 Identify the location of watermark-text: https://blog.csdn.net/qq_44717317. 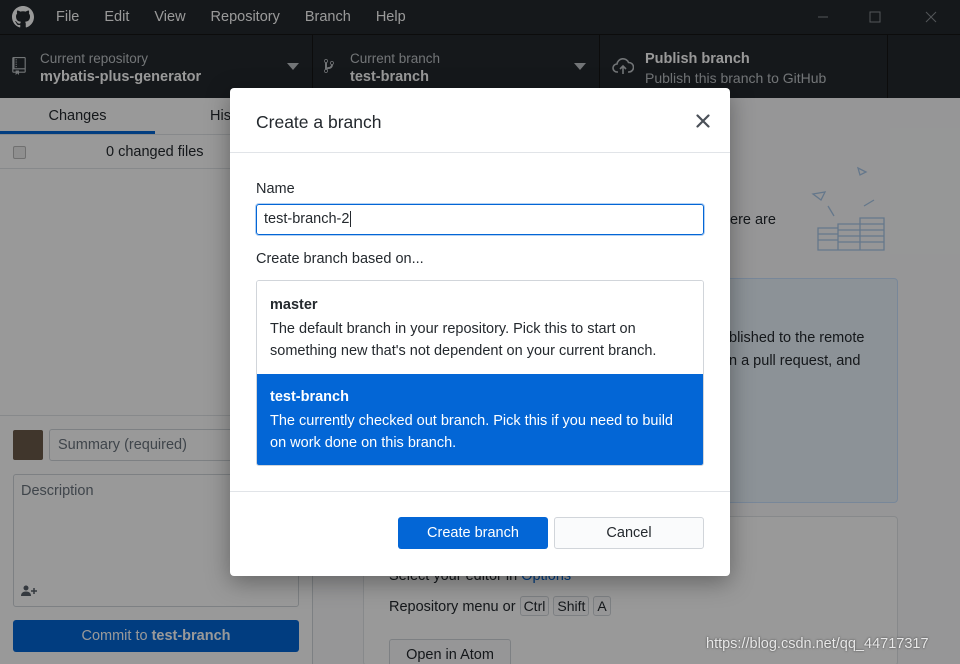
(817, 644).